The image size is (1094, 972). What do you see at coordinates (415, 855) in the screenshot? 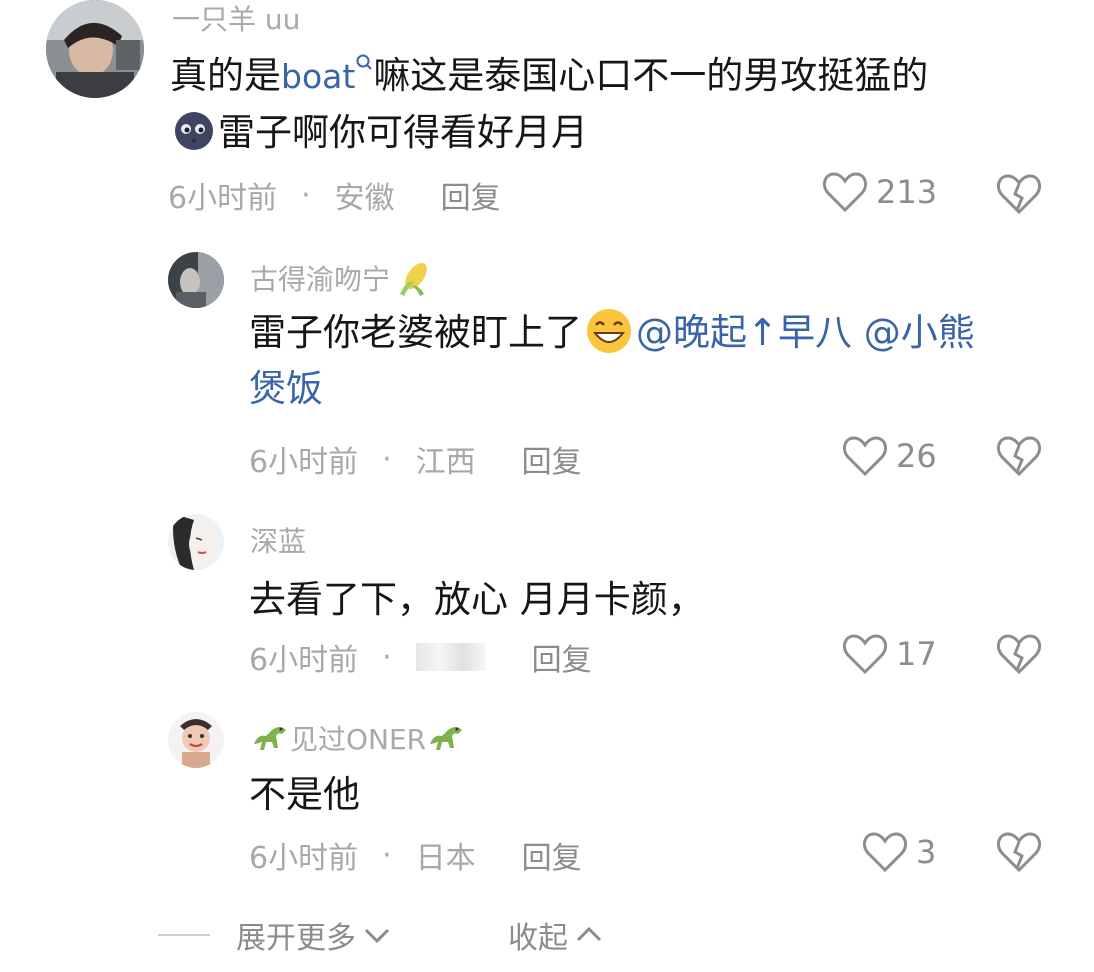
I see `comment-meta: 6小时前 · 日本 回复` at bounding box center [415, 855].